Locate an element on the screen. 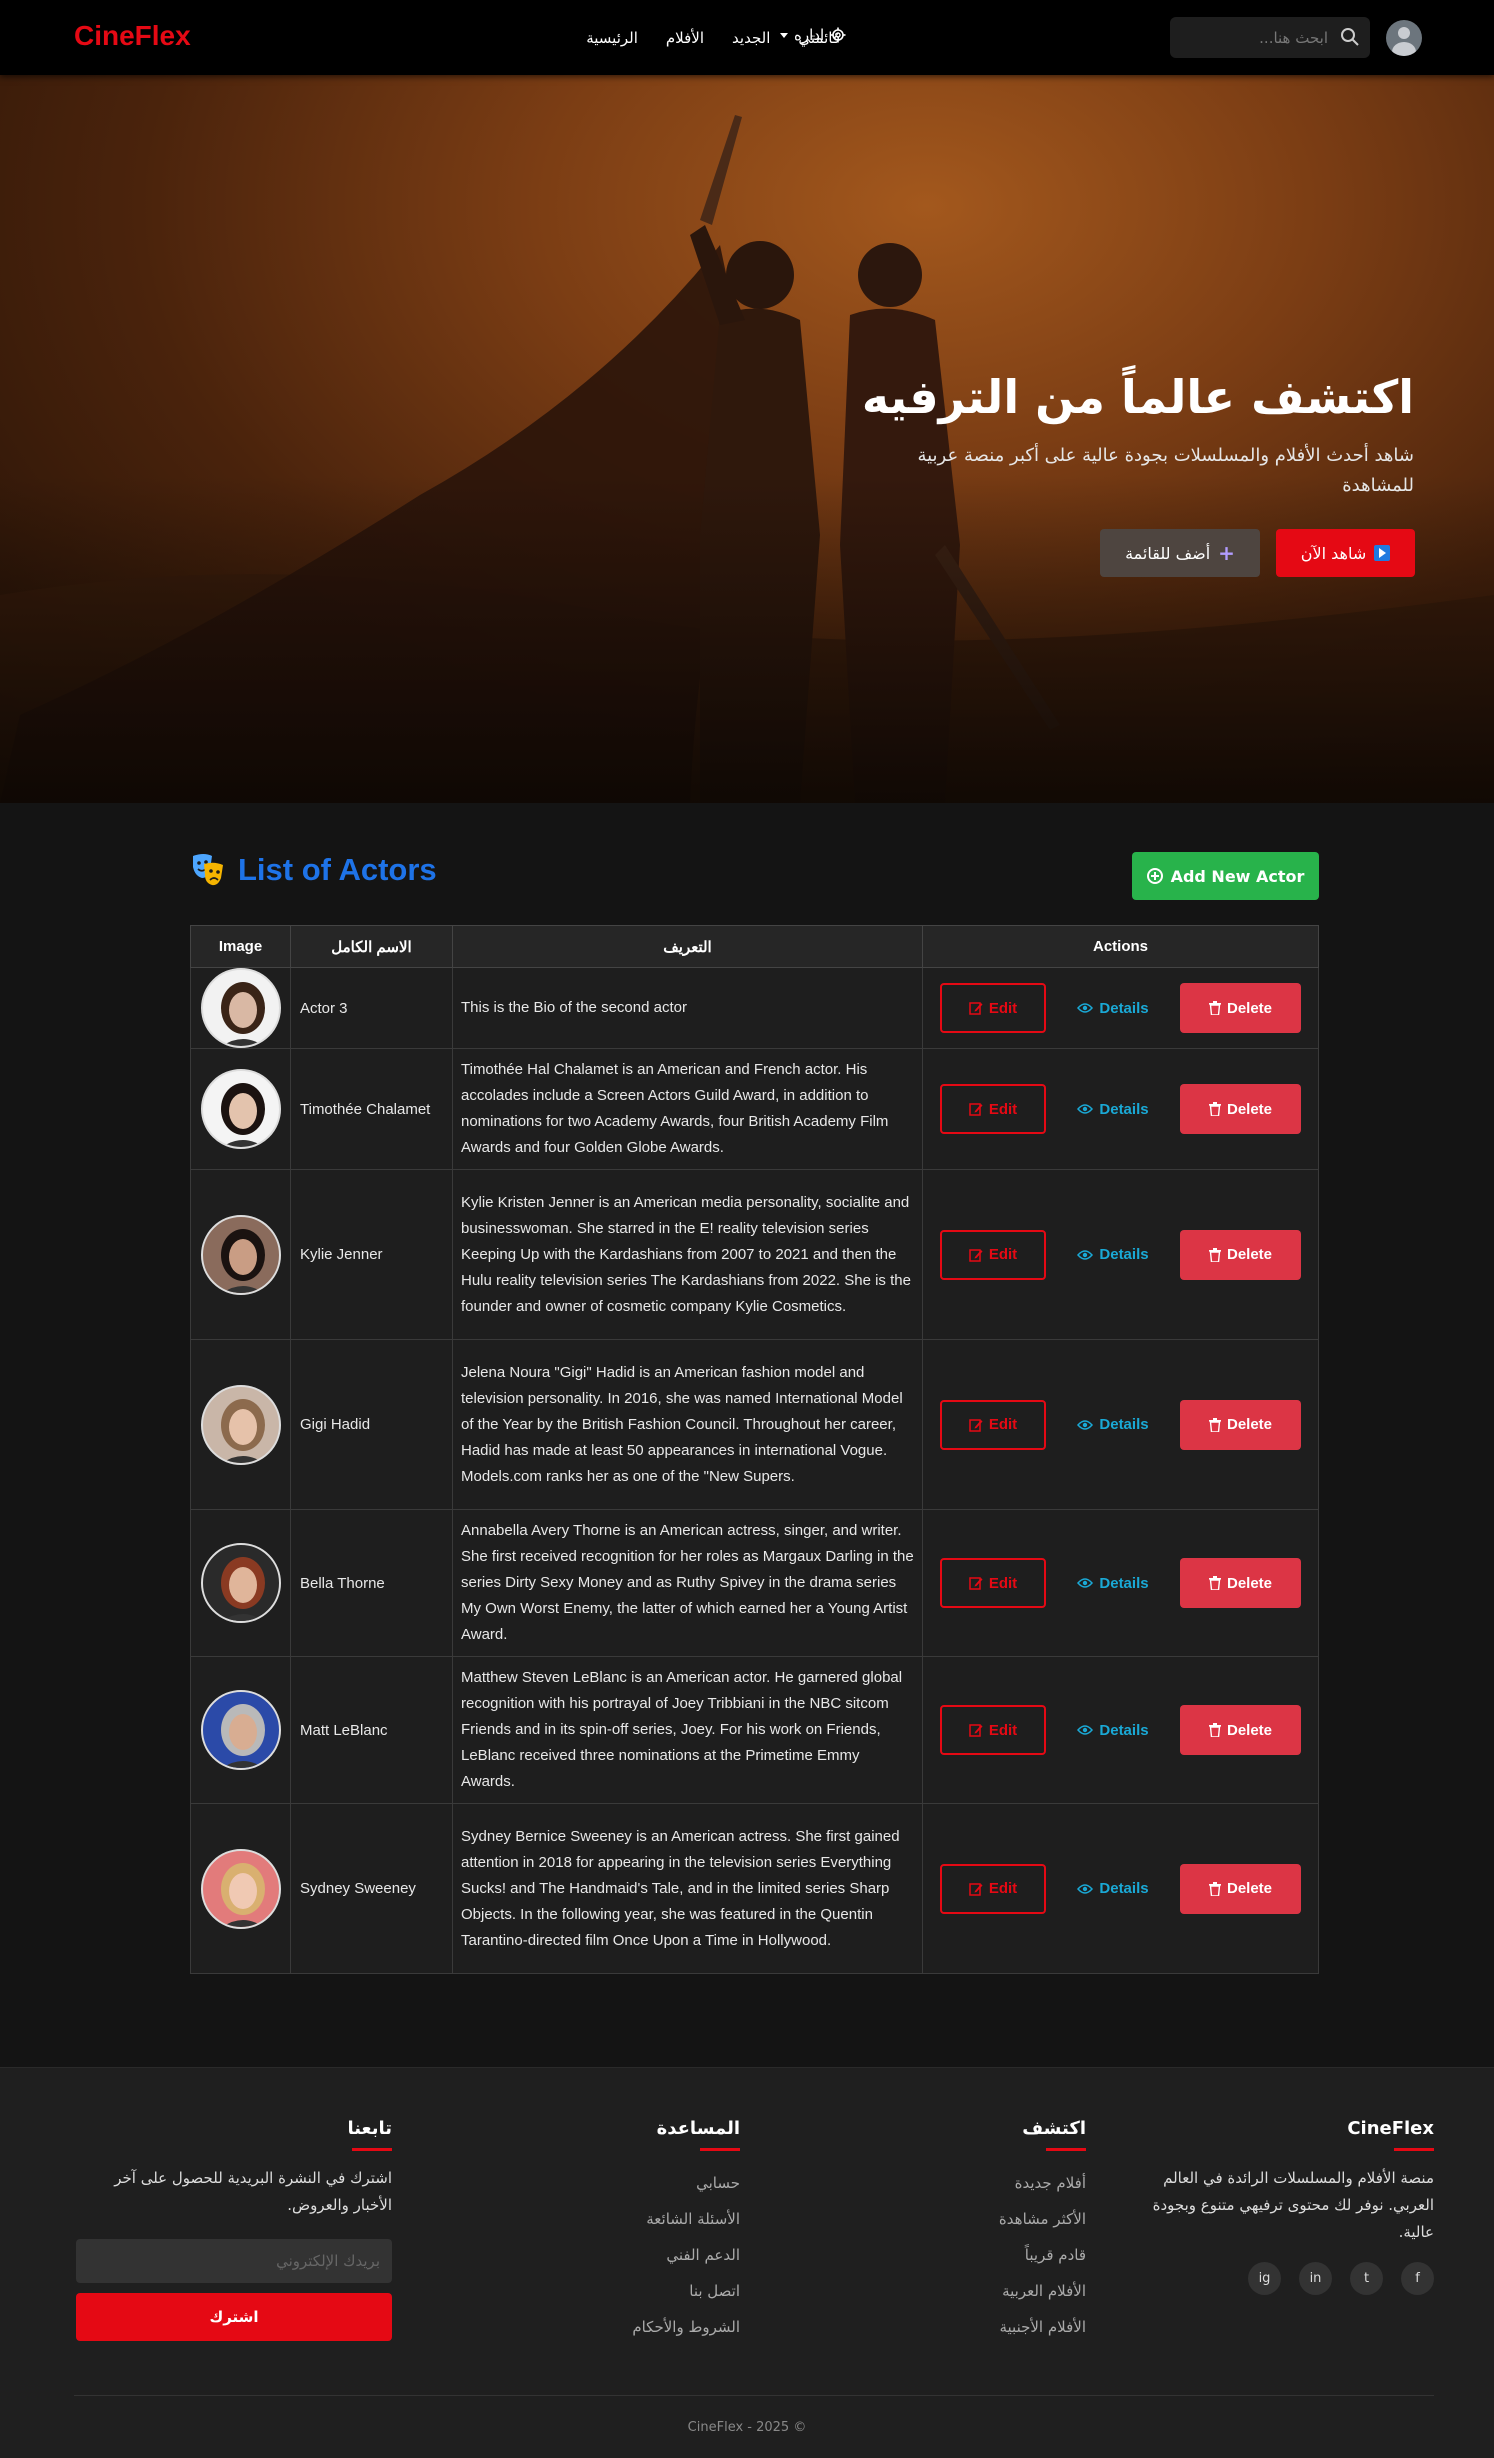 The image size is (1494, 2458). actor-name: Actor 3 is located at coordinates (371, 1008).